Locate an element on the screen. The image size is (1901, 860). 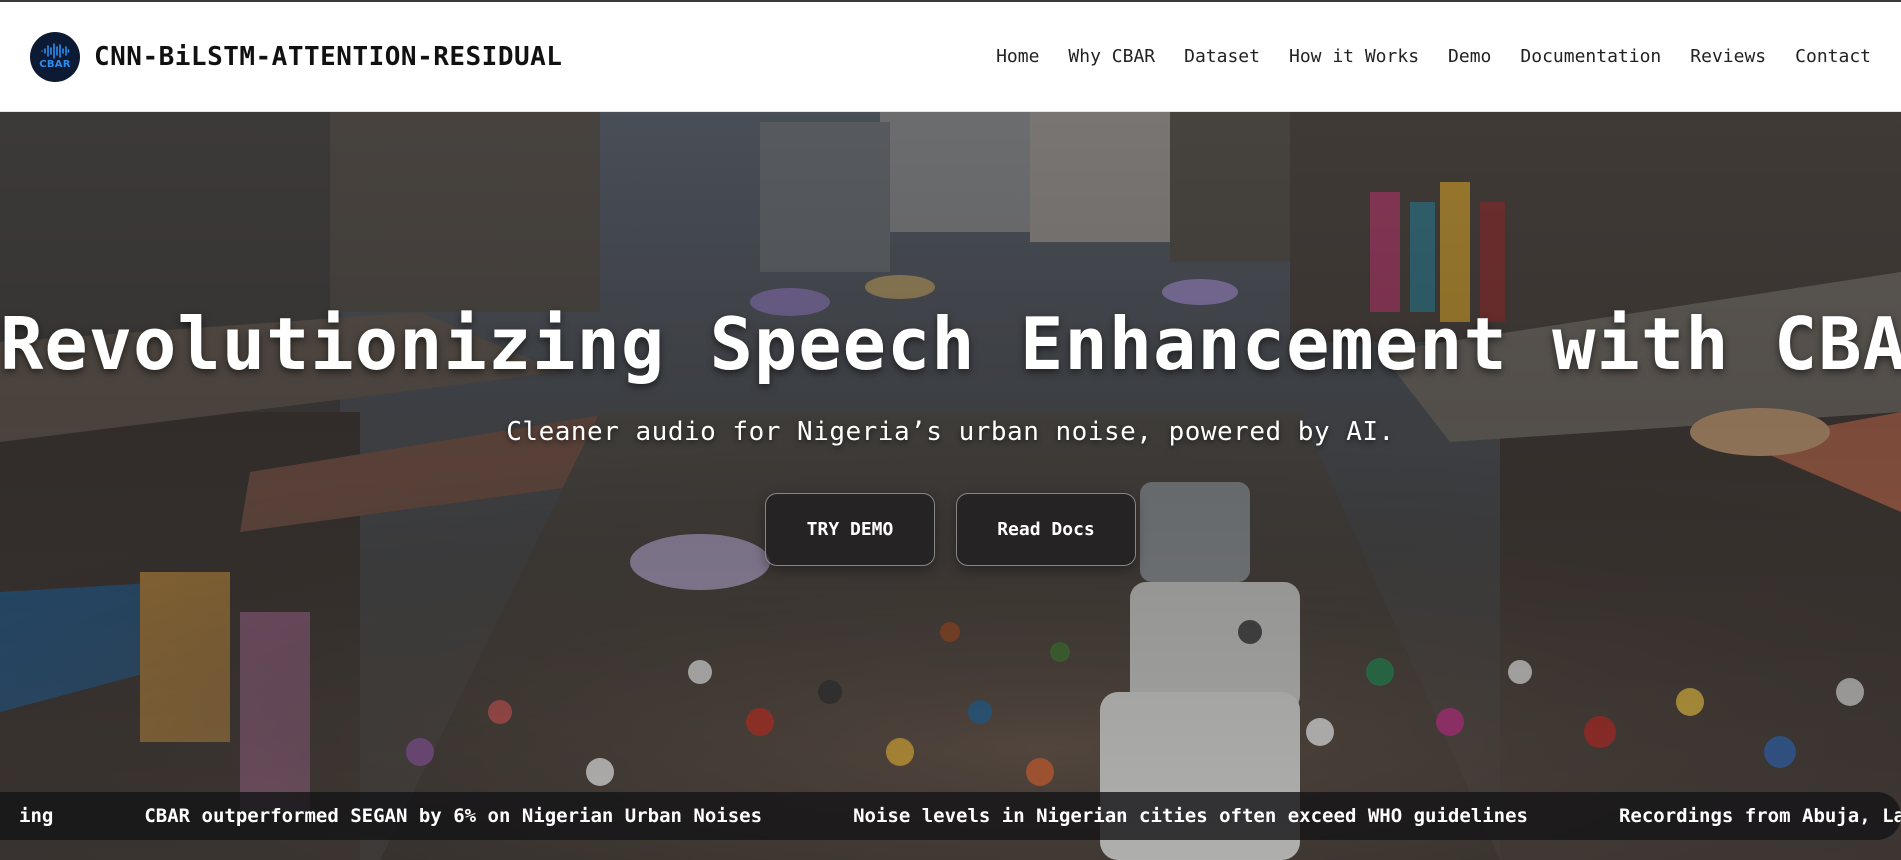
nav-link-home: Home is located at coordinates (1017, 56).